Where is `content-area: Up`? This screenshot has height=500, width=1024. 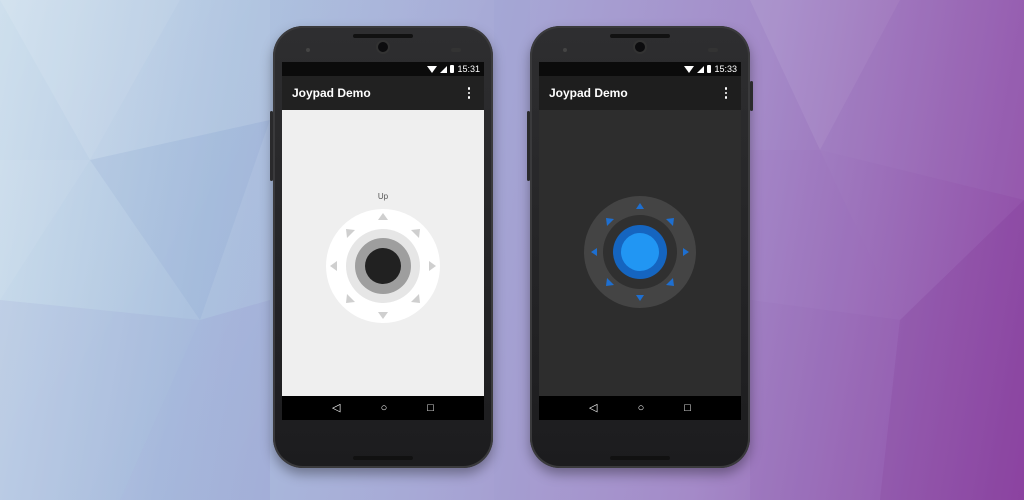
content-area: Up is located at coordinates (383, 253).